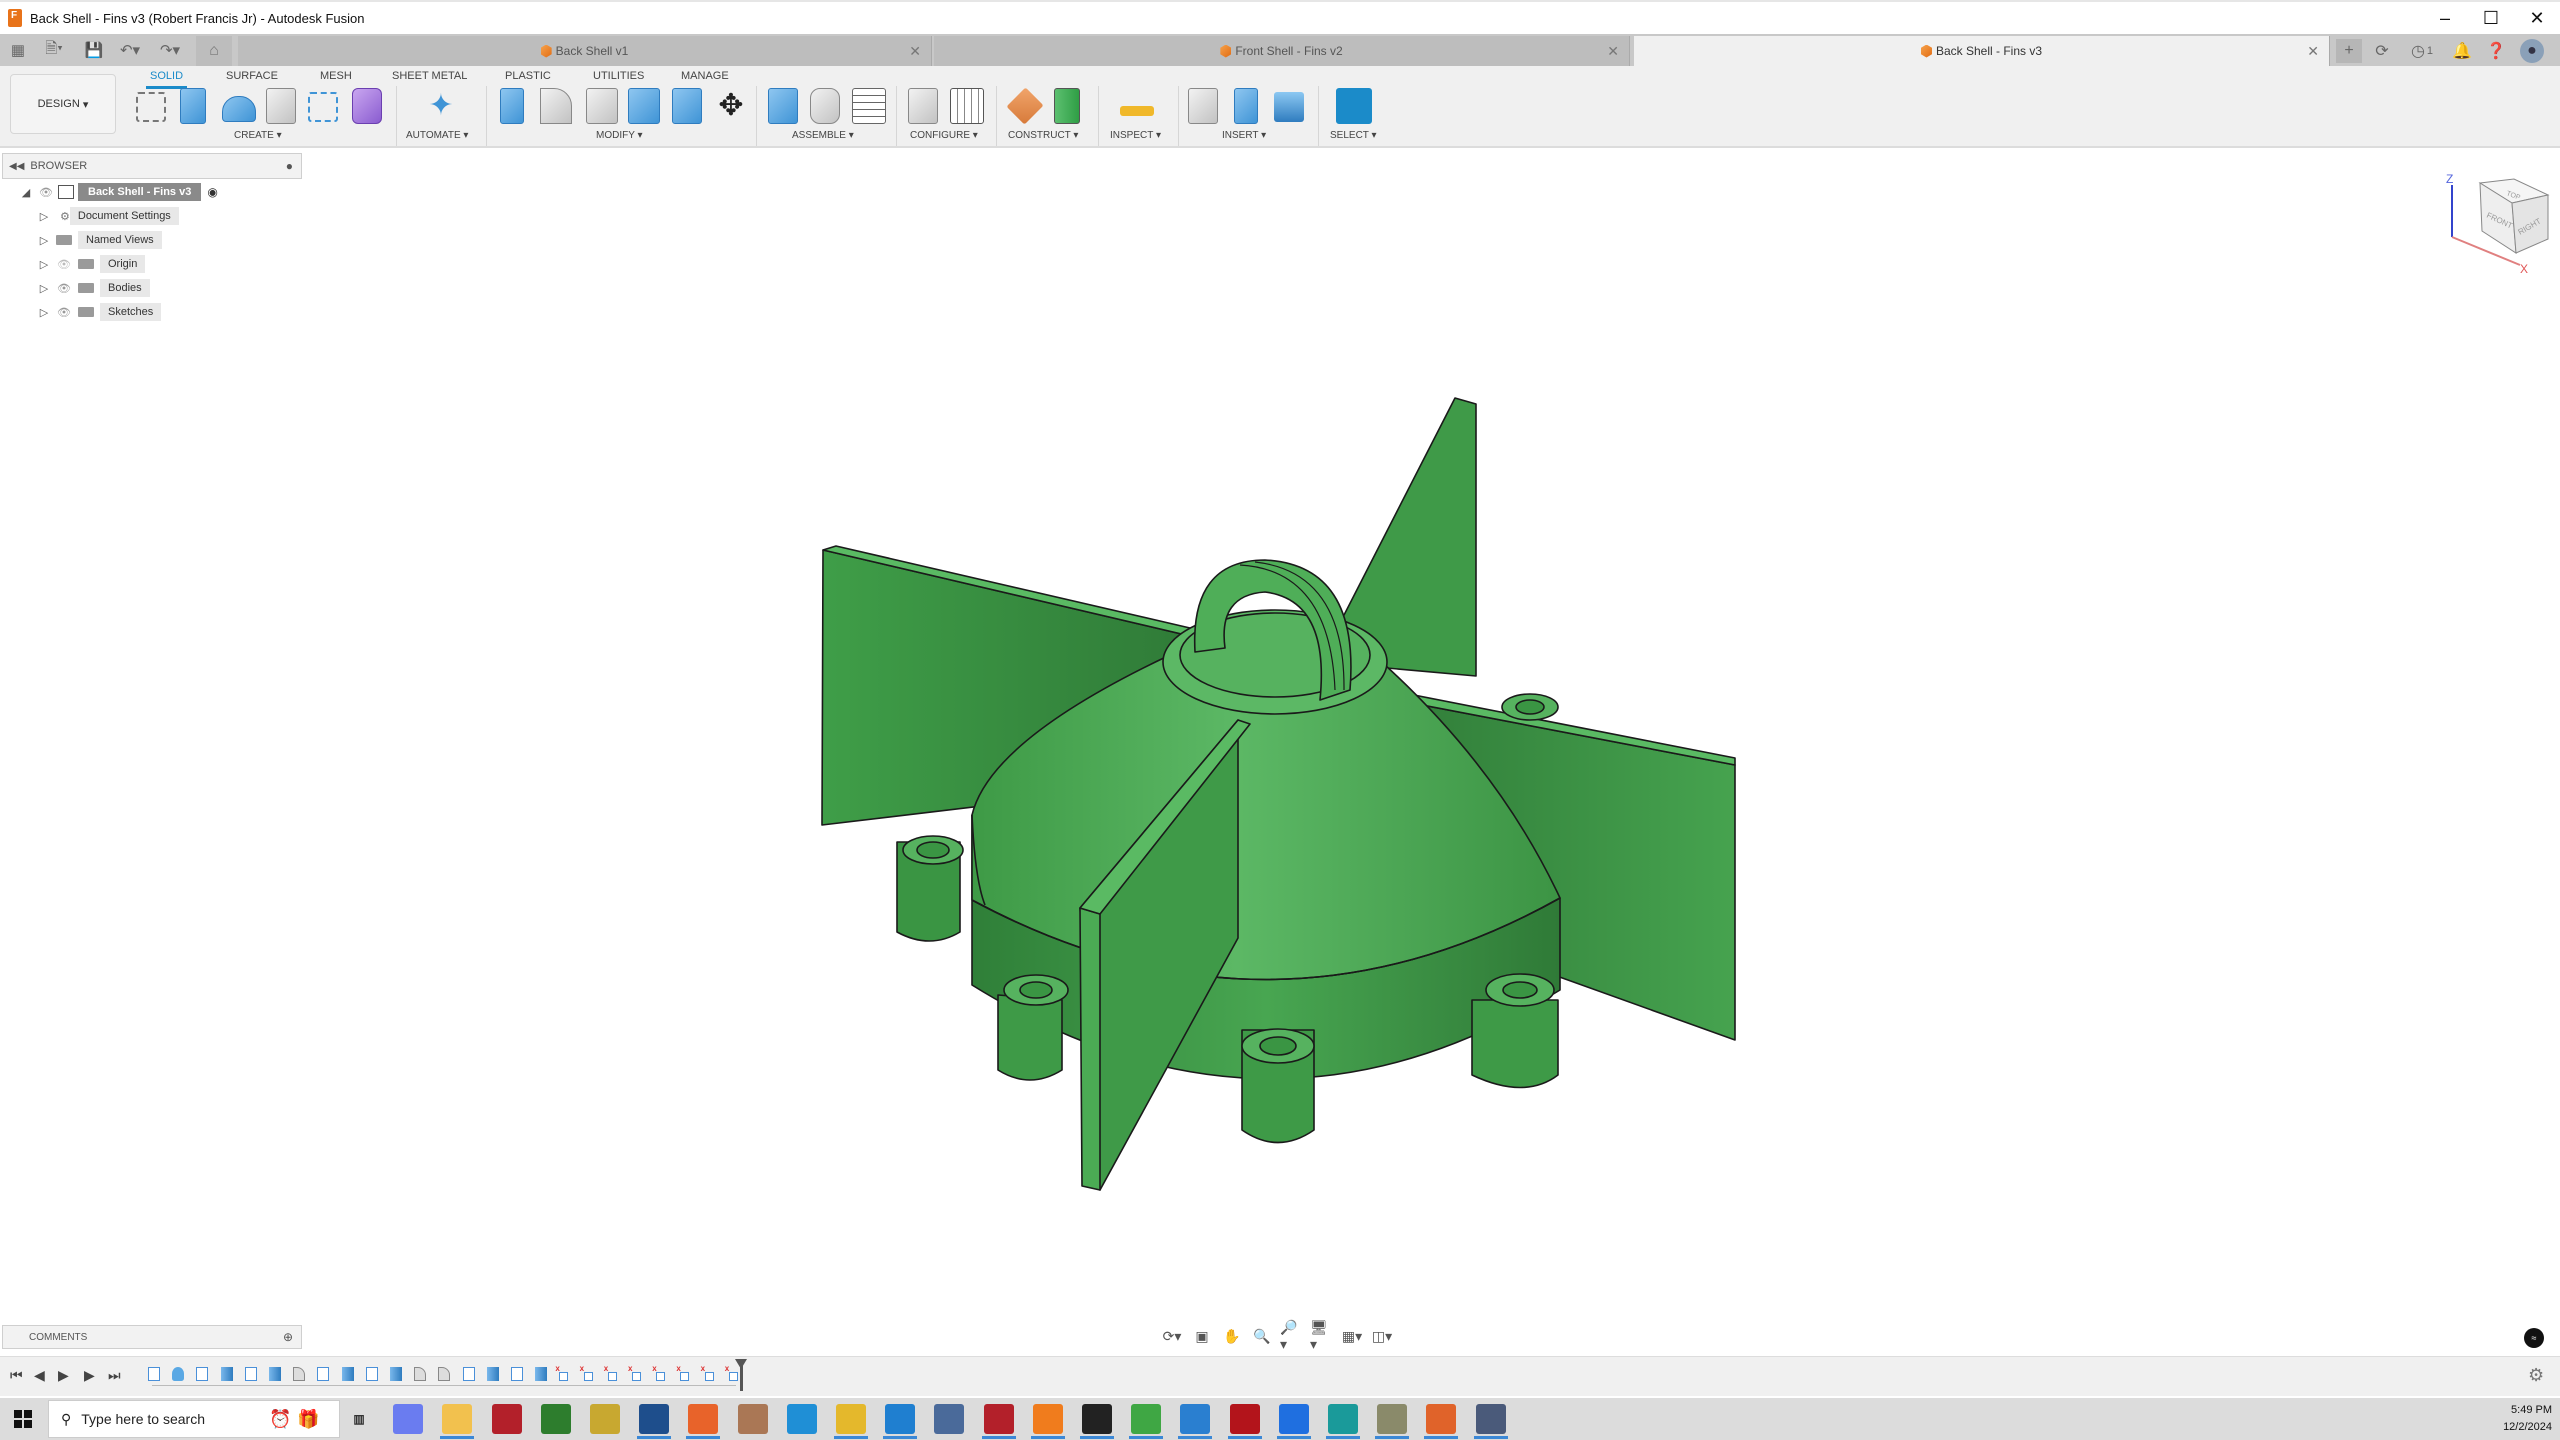 This screenshot has height=1440, width=2560. What do you see at coordinates (16, 1375) in the screenshot?
I see `go-to-start-icon: ⏮` at bounding box center [16, 1375].